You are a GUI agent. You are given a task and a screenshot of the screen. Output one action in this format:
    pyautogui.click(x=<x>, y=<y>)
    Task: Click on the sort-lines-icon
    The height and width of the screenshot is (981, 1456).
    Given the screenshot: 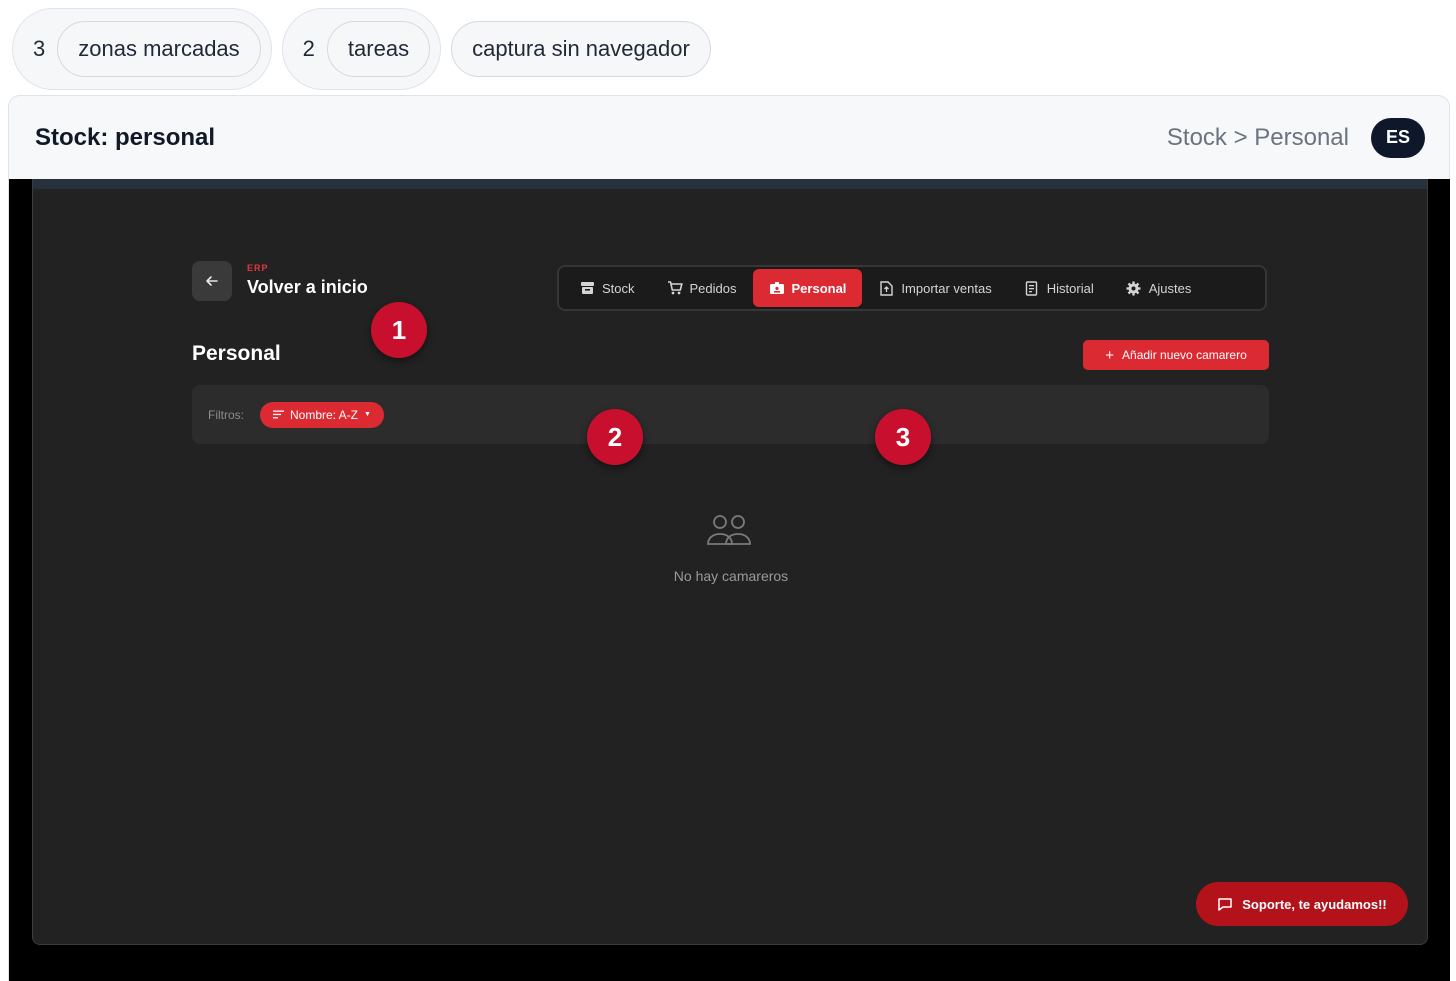 What is the action you would take?
    pyautogui.click(x=278, y=414)
    